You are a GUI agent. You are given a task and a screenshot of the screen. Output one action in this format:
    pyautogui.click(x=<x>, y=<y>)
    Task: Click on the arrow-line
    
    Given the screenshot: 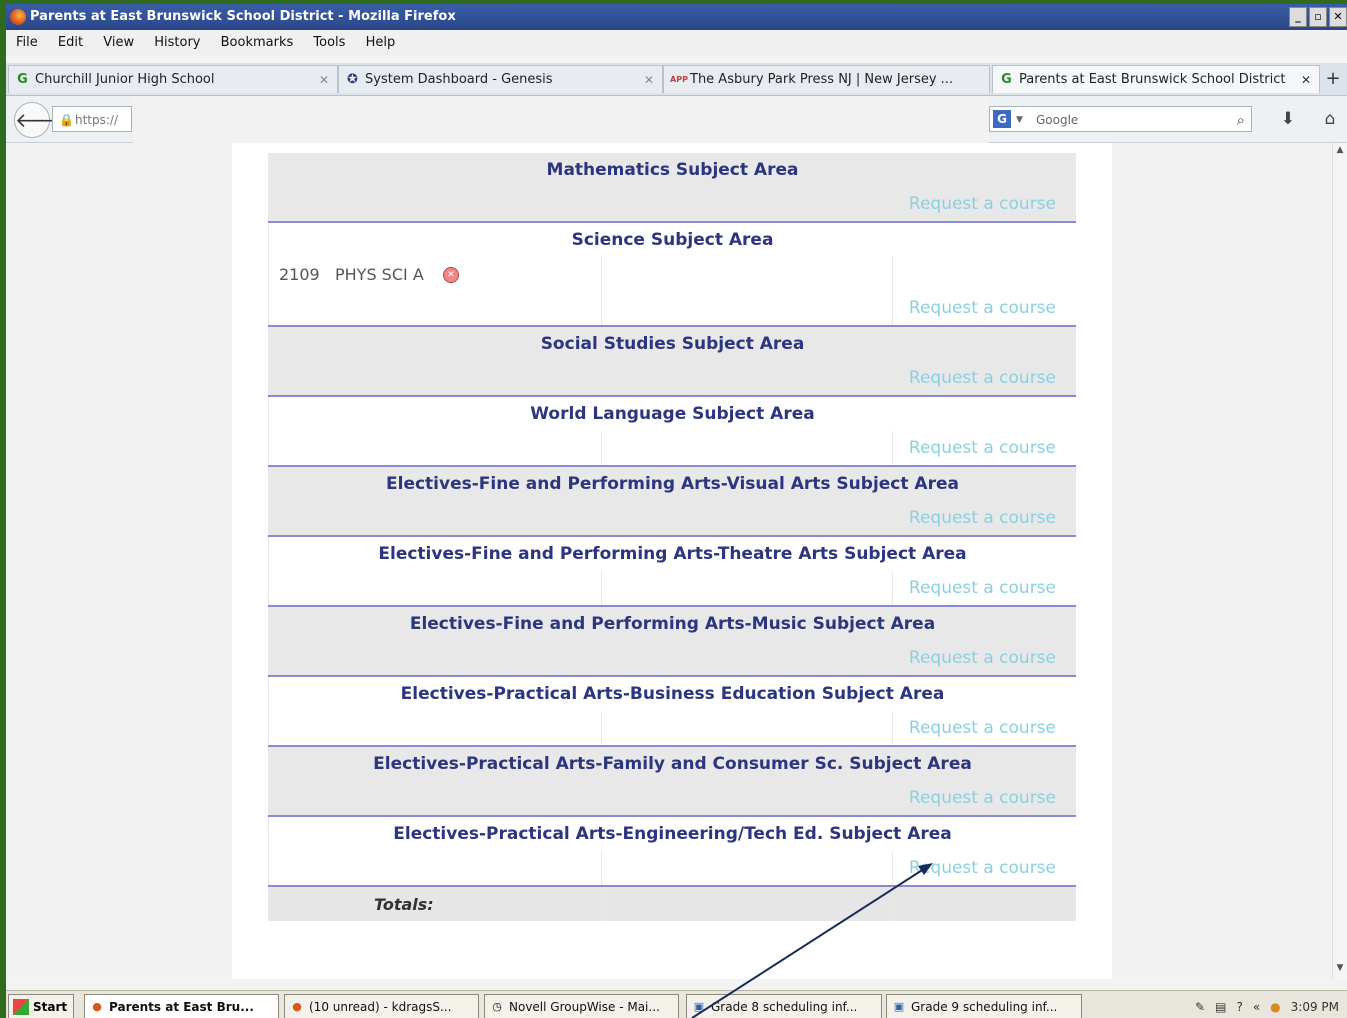 What is the action you would take?
    pyautogui.click(x=809, y=942)
    